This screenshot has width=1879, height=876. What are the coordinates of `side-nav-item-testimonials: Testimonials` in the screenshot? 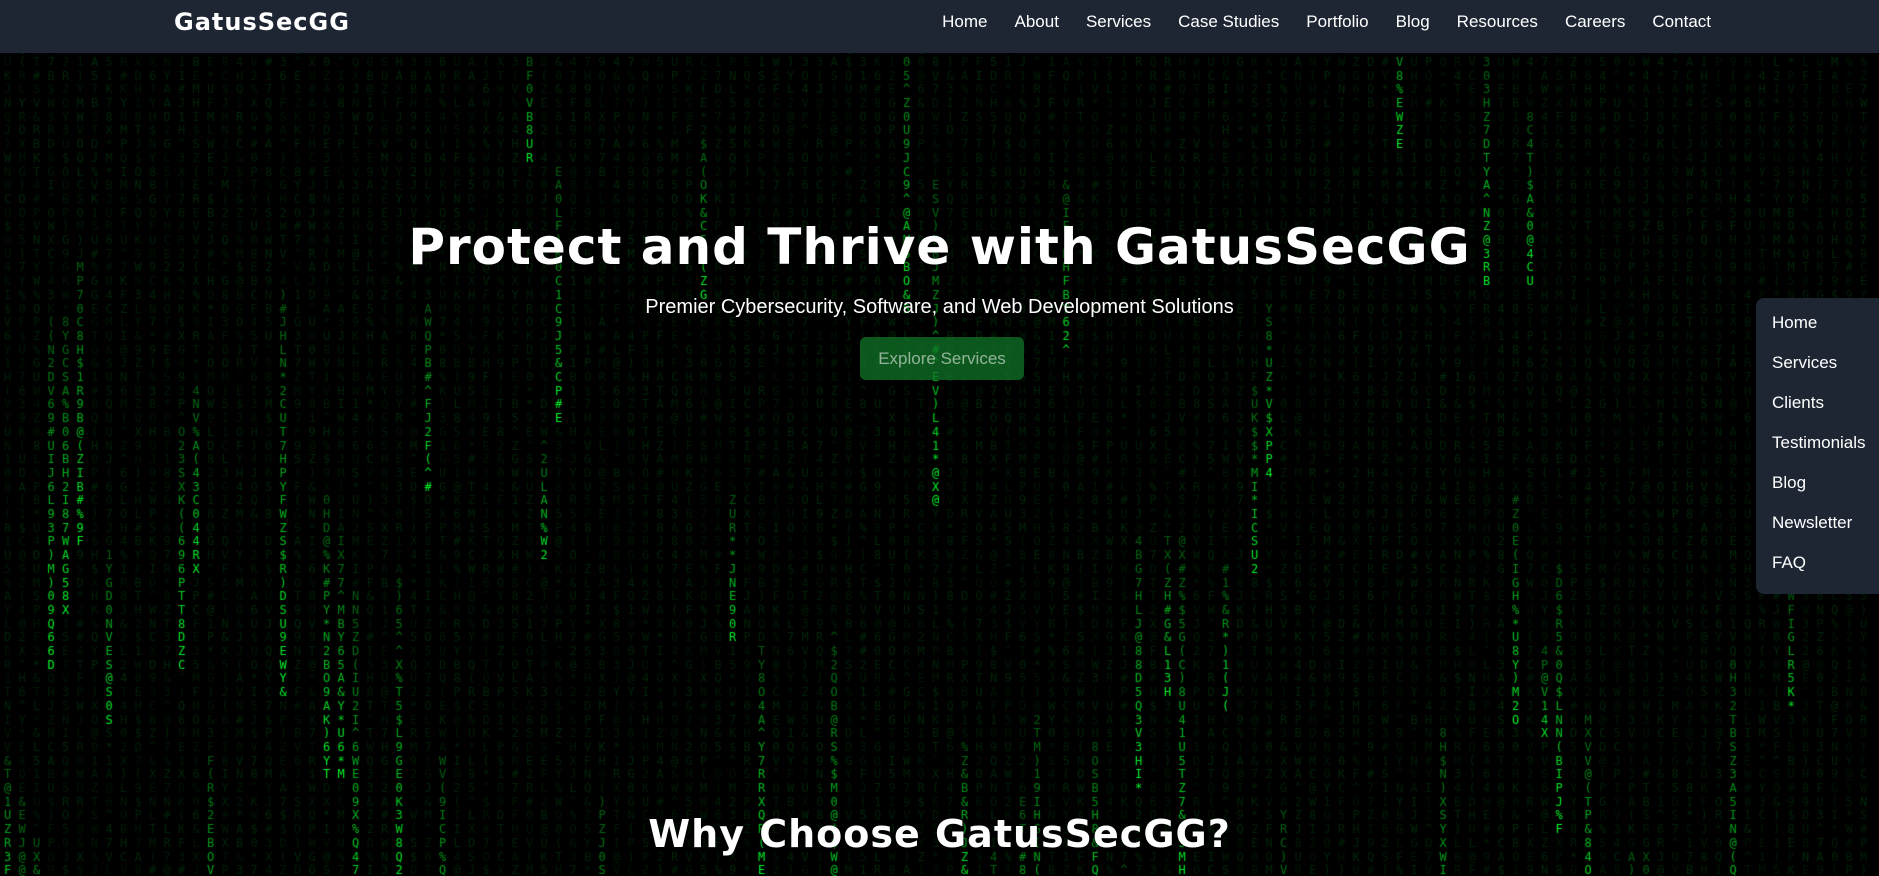 It's located at (1817, 450).